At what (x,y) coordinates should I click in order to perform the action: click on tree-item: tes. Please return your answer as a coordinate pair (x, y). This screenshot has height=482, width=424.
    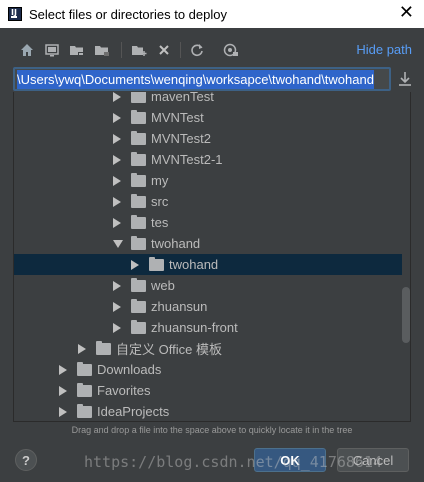
    Looking at the image, I should click on (208, 222).